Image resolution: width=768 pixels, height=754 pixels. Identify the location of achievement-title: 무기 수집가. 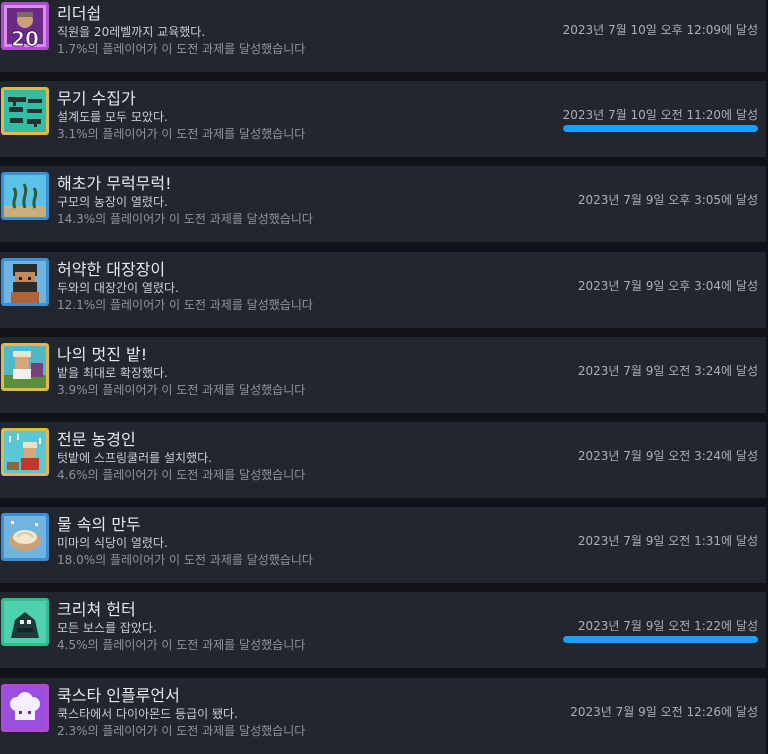
(96, 98).